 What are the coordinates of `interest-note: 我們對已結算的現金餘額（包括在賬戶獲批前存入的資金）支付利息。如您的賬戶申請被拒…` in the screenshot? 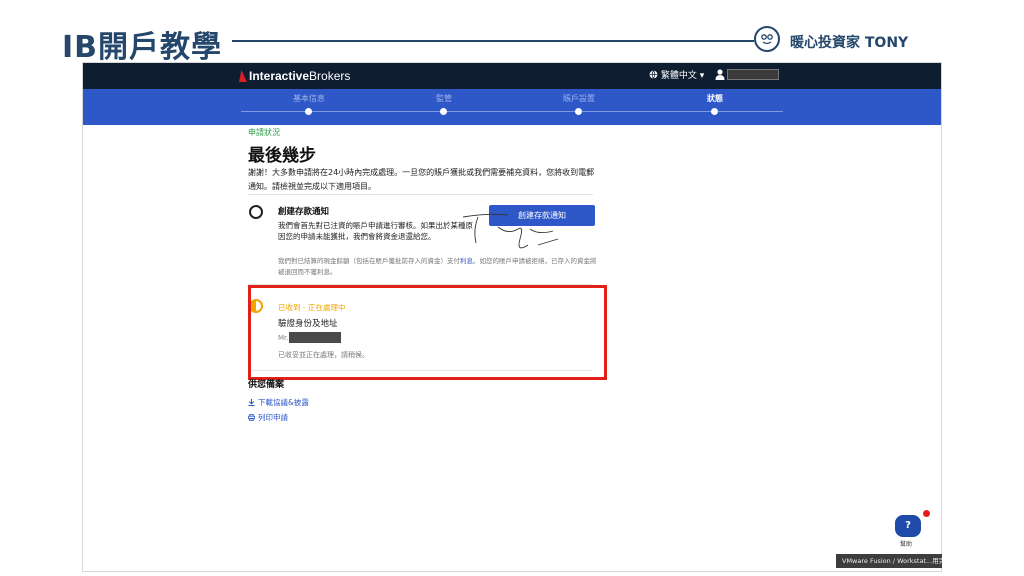 It's located at (438, 267).